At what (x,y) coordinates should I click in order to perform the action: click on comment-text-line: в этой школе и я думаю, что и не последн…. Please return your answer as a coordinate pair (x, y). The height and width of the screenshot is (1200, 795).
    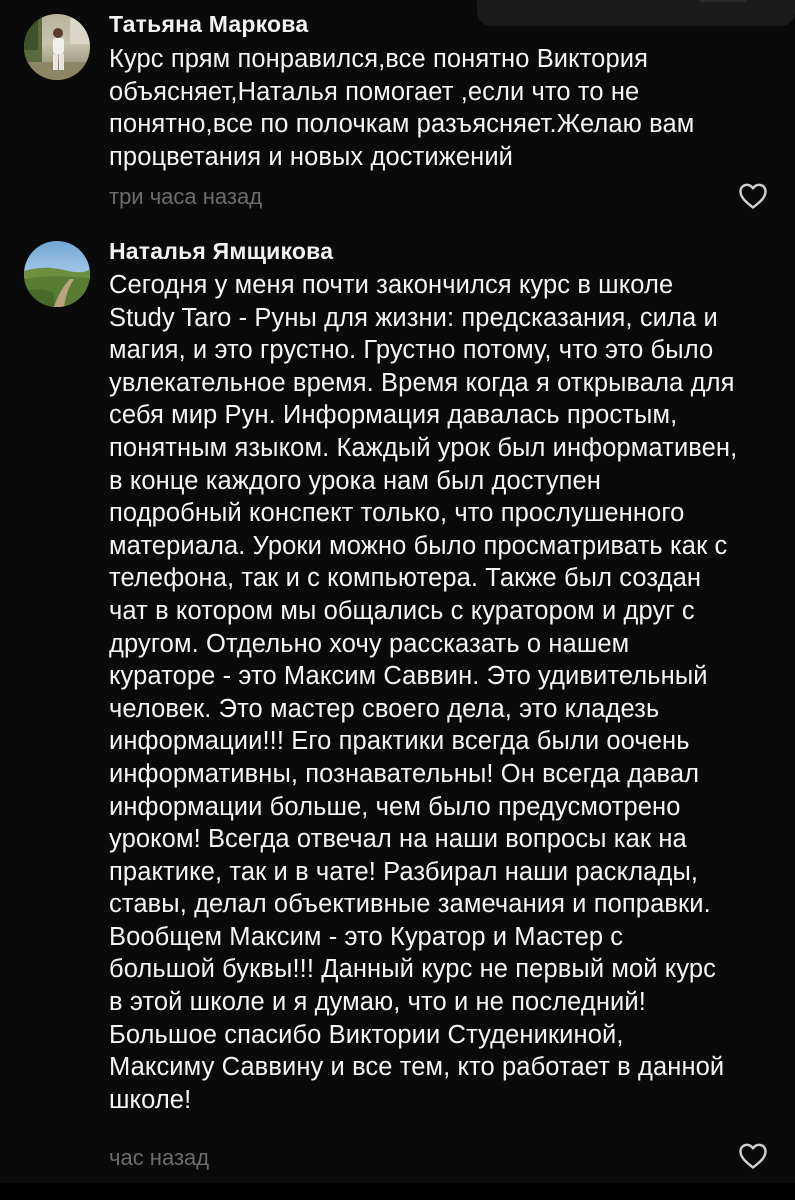
    Looking at the image, I should click on (377, 1002).